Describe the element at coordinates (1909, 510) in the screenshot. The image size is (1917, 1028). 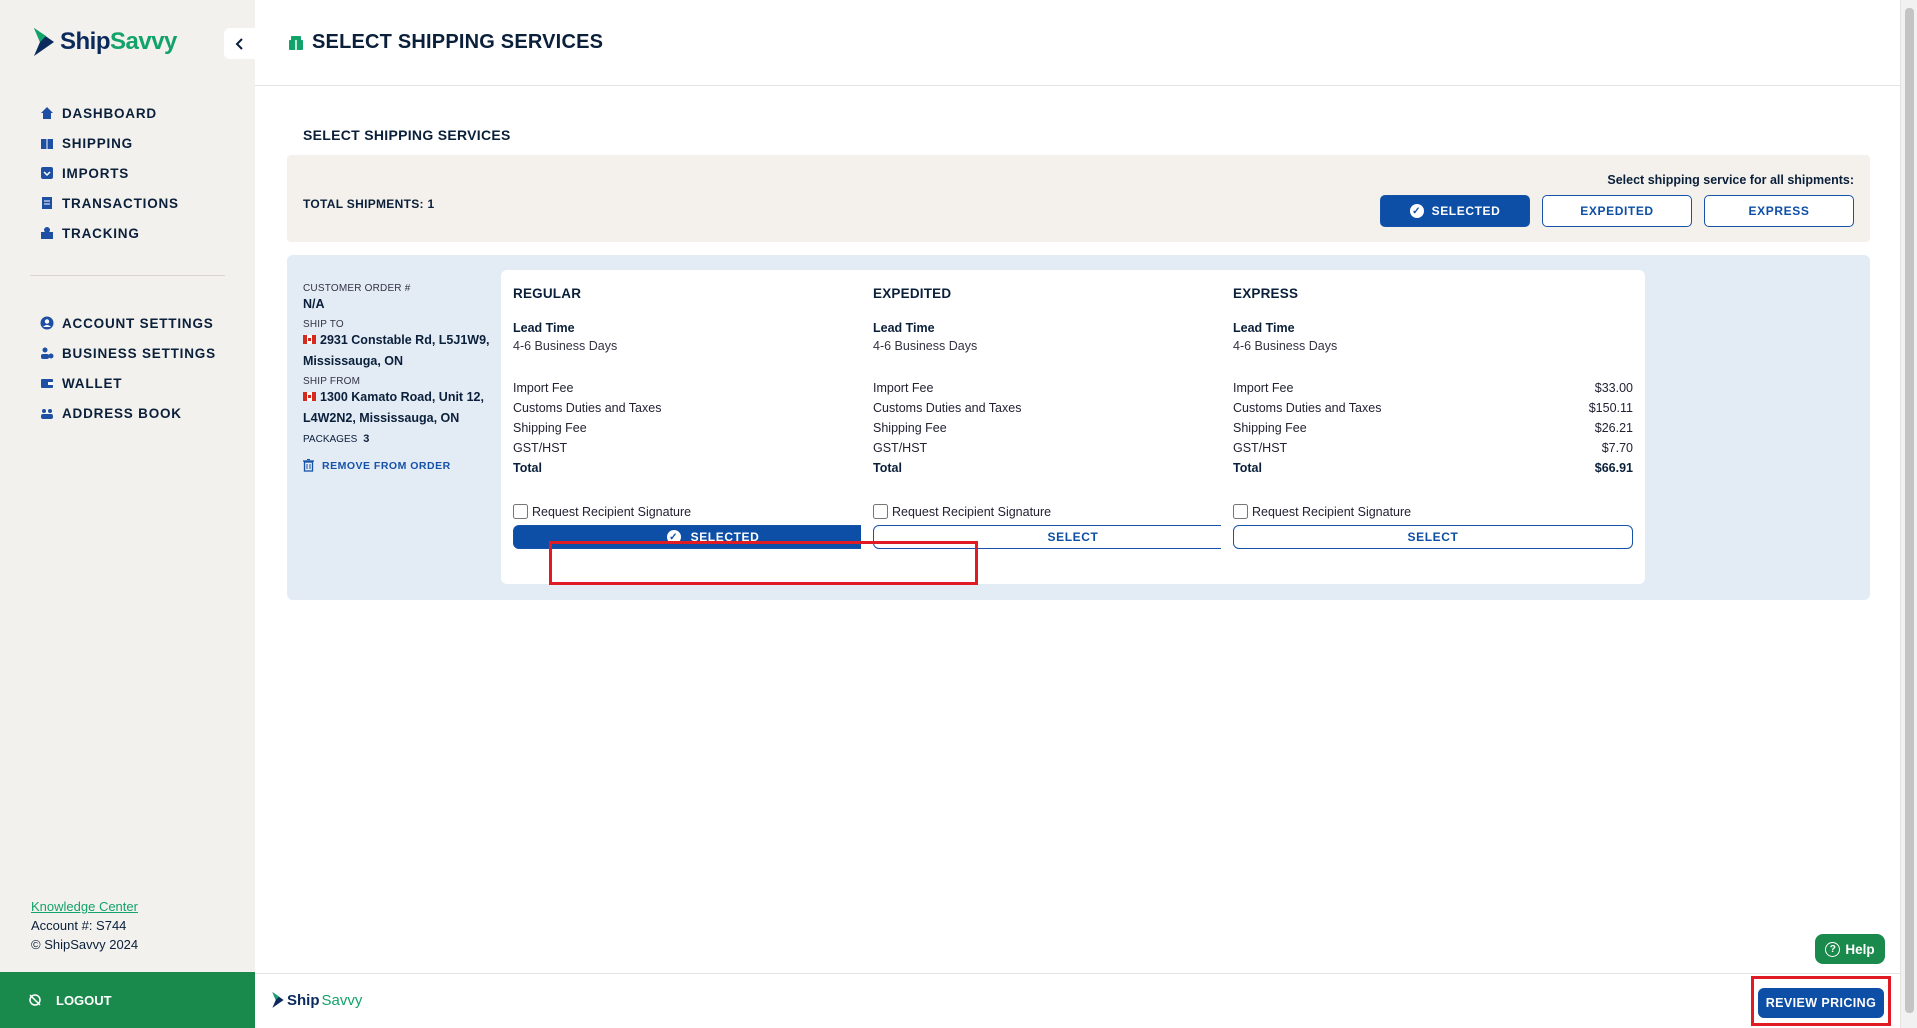
I see `scrollbar-thumb` at that location.